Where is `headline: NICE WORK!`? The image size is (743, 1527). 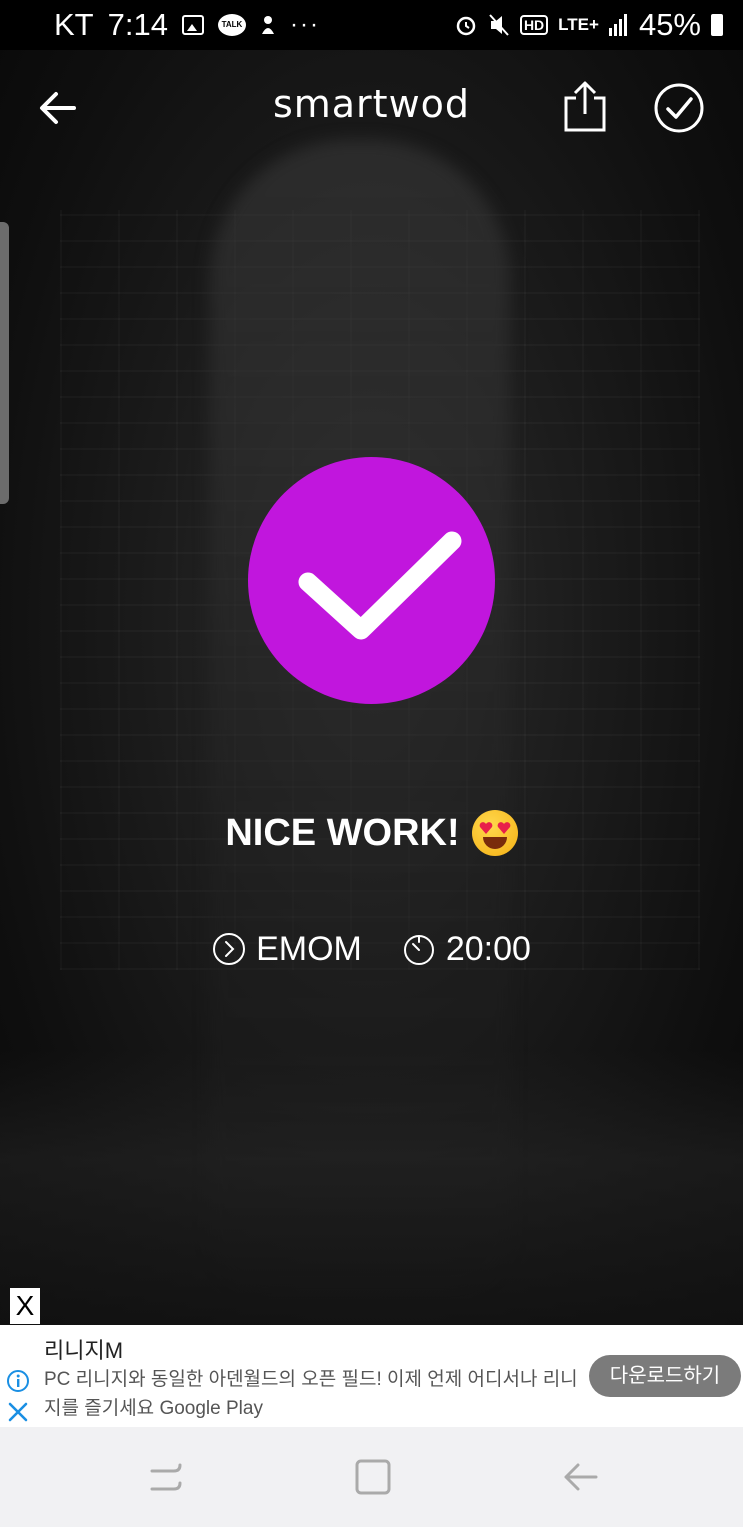
headline: NICE WORK! is located at coordinates (371, 833).